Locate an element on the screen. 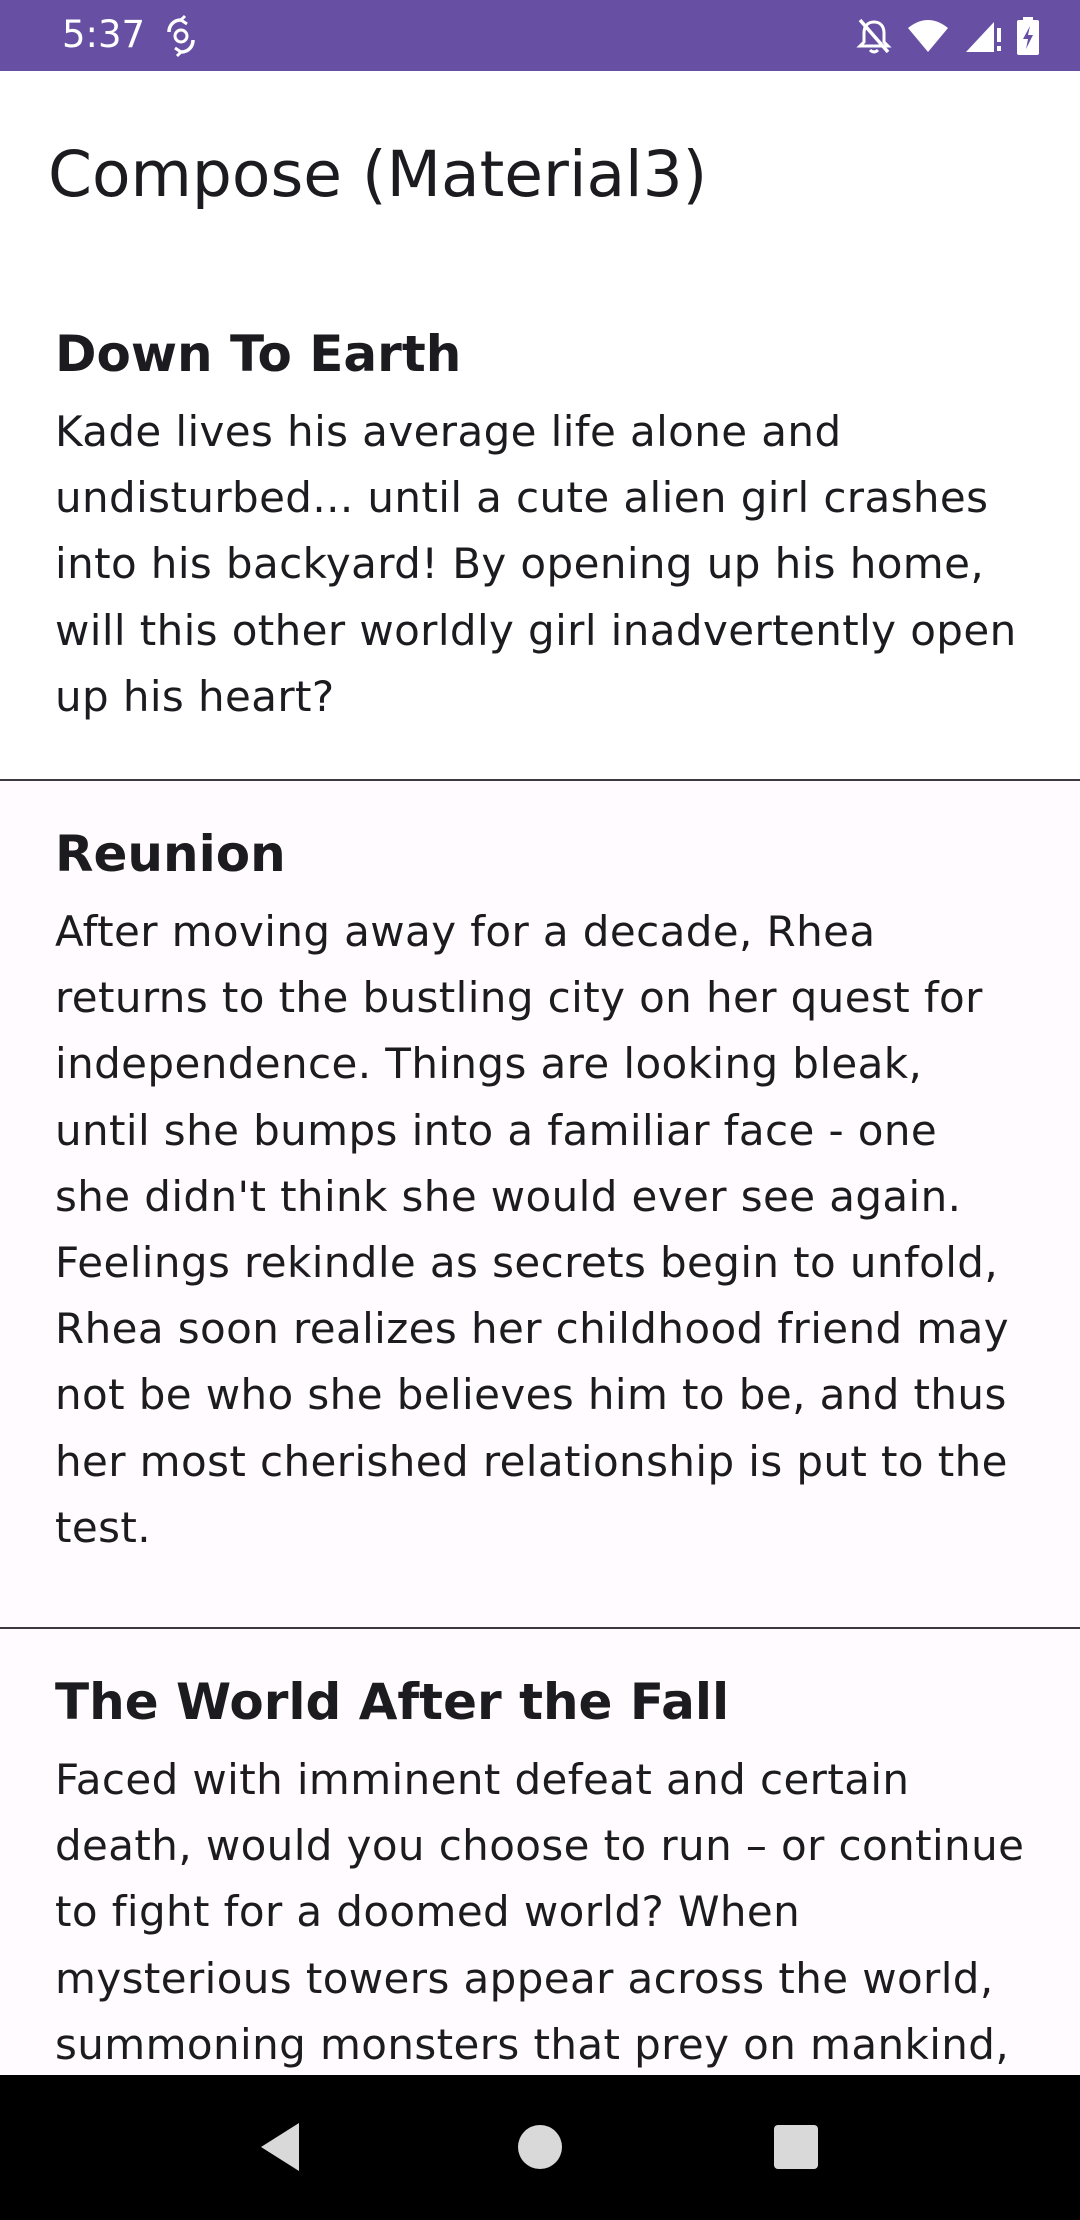 This screenshot has width=1080, height=2220. home-icon is located at coordinates (540, 2147).